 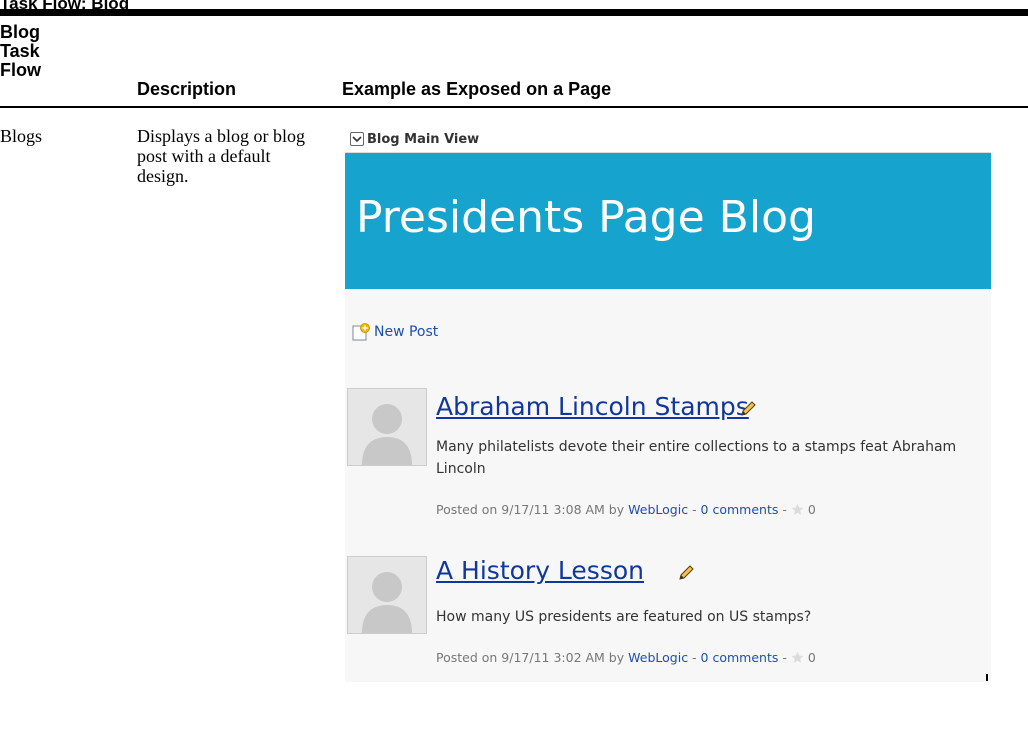 I want to click on blog-banner: Presidents Page Blog, so click(x=668, y=221).